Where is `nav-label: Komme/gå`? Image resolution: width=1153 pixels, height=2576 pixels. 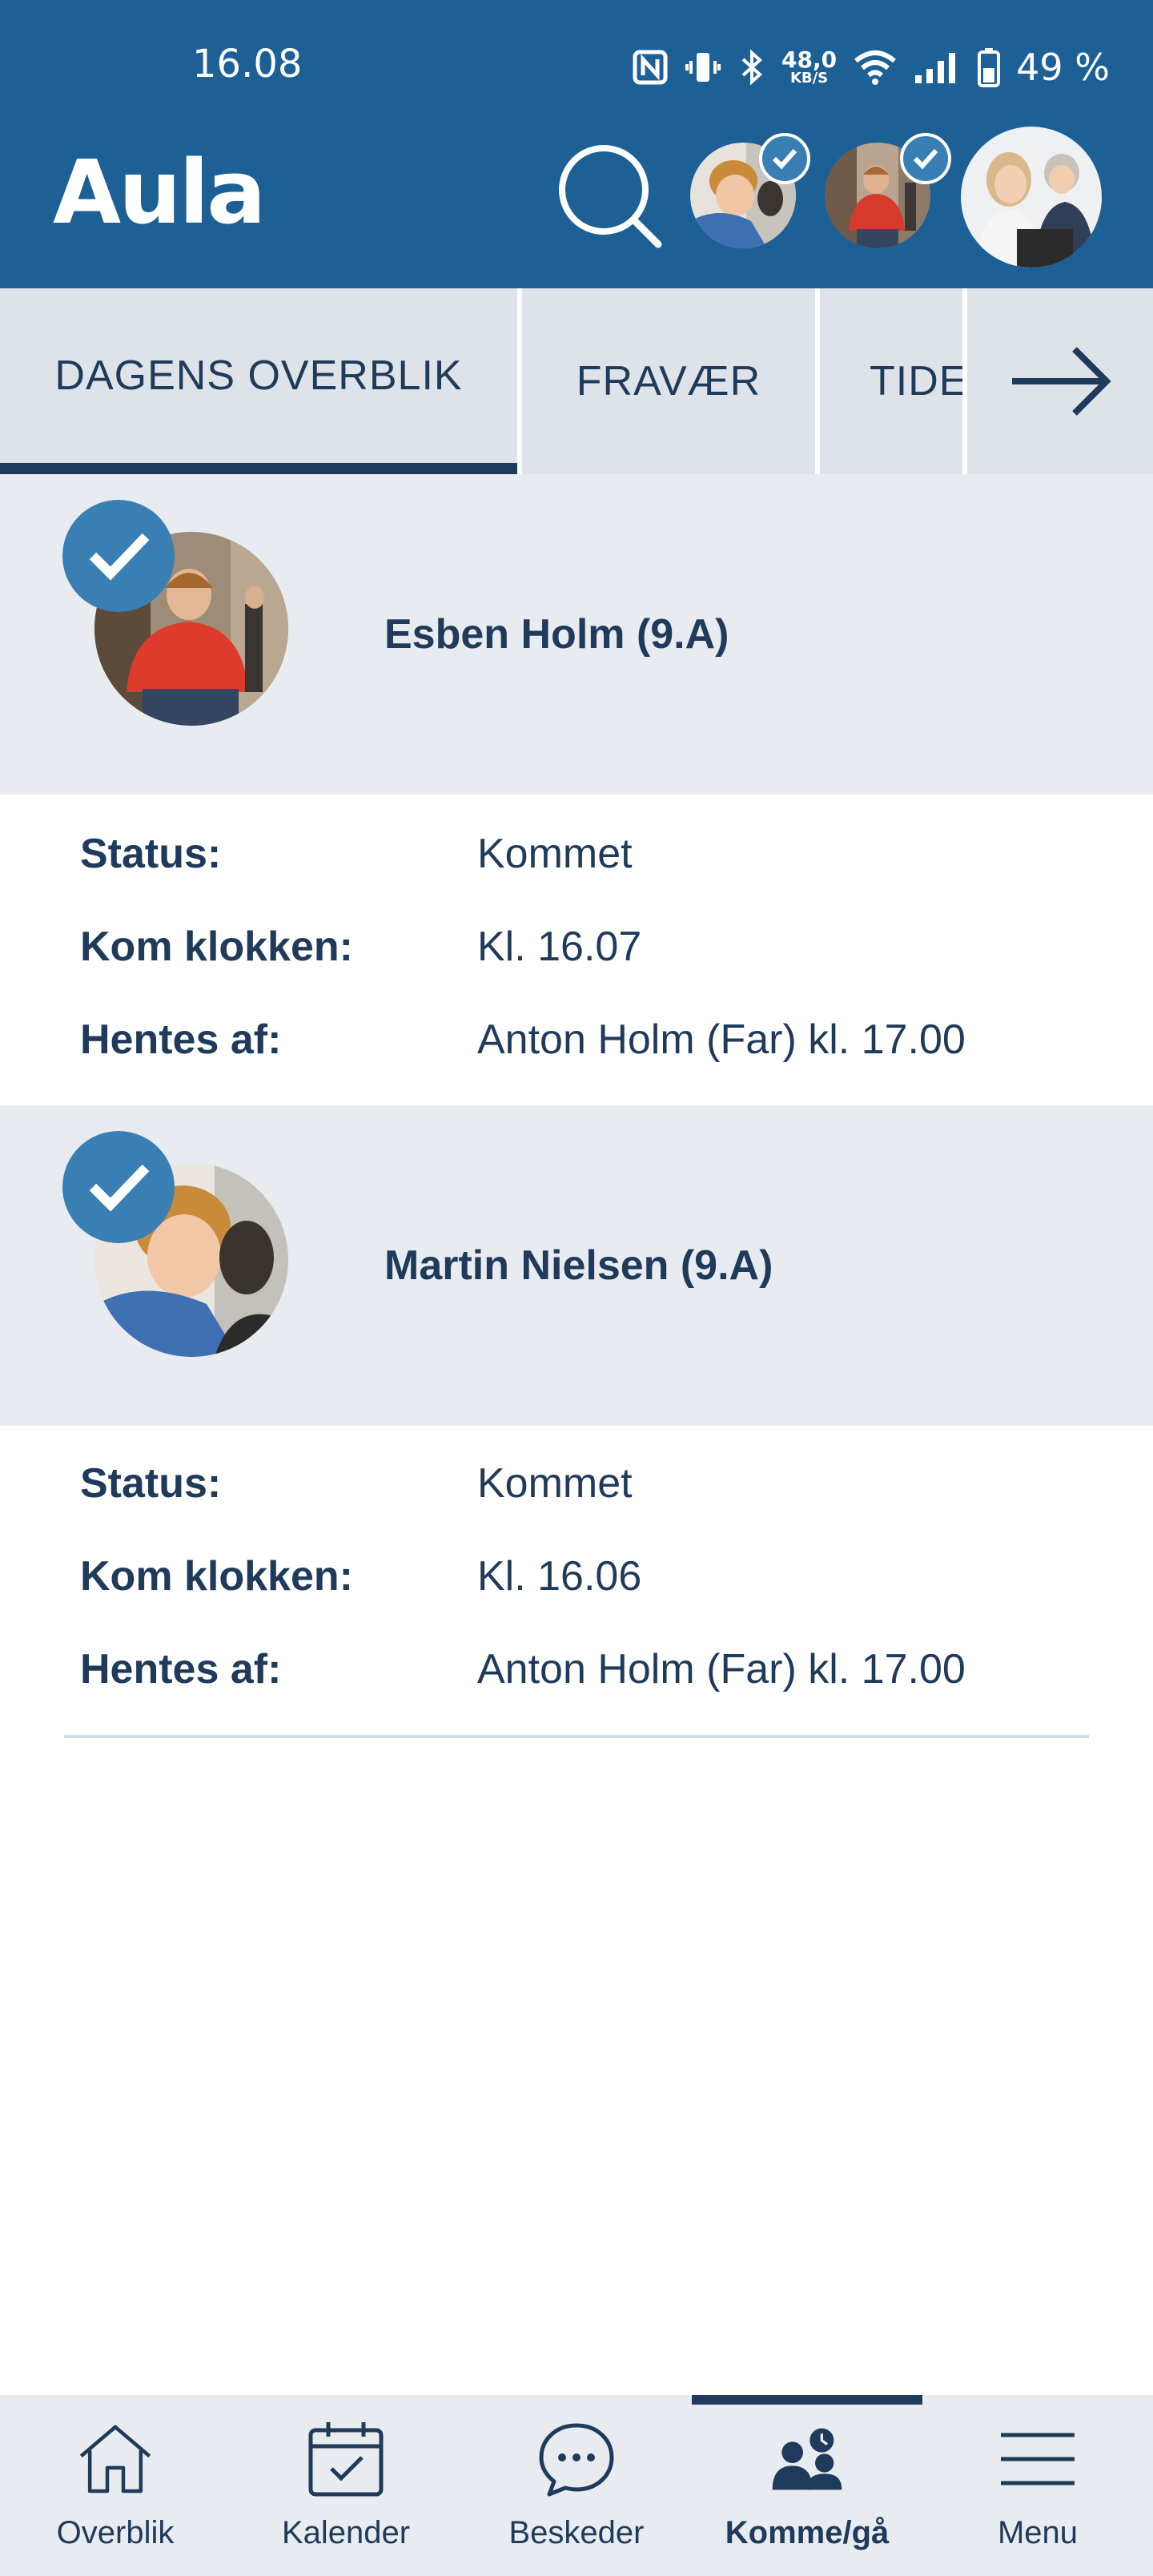
nav-label: Komme/gå is located at coordinates (808, 2532).